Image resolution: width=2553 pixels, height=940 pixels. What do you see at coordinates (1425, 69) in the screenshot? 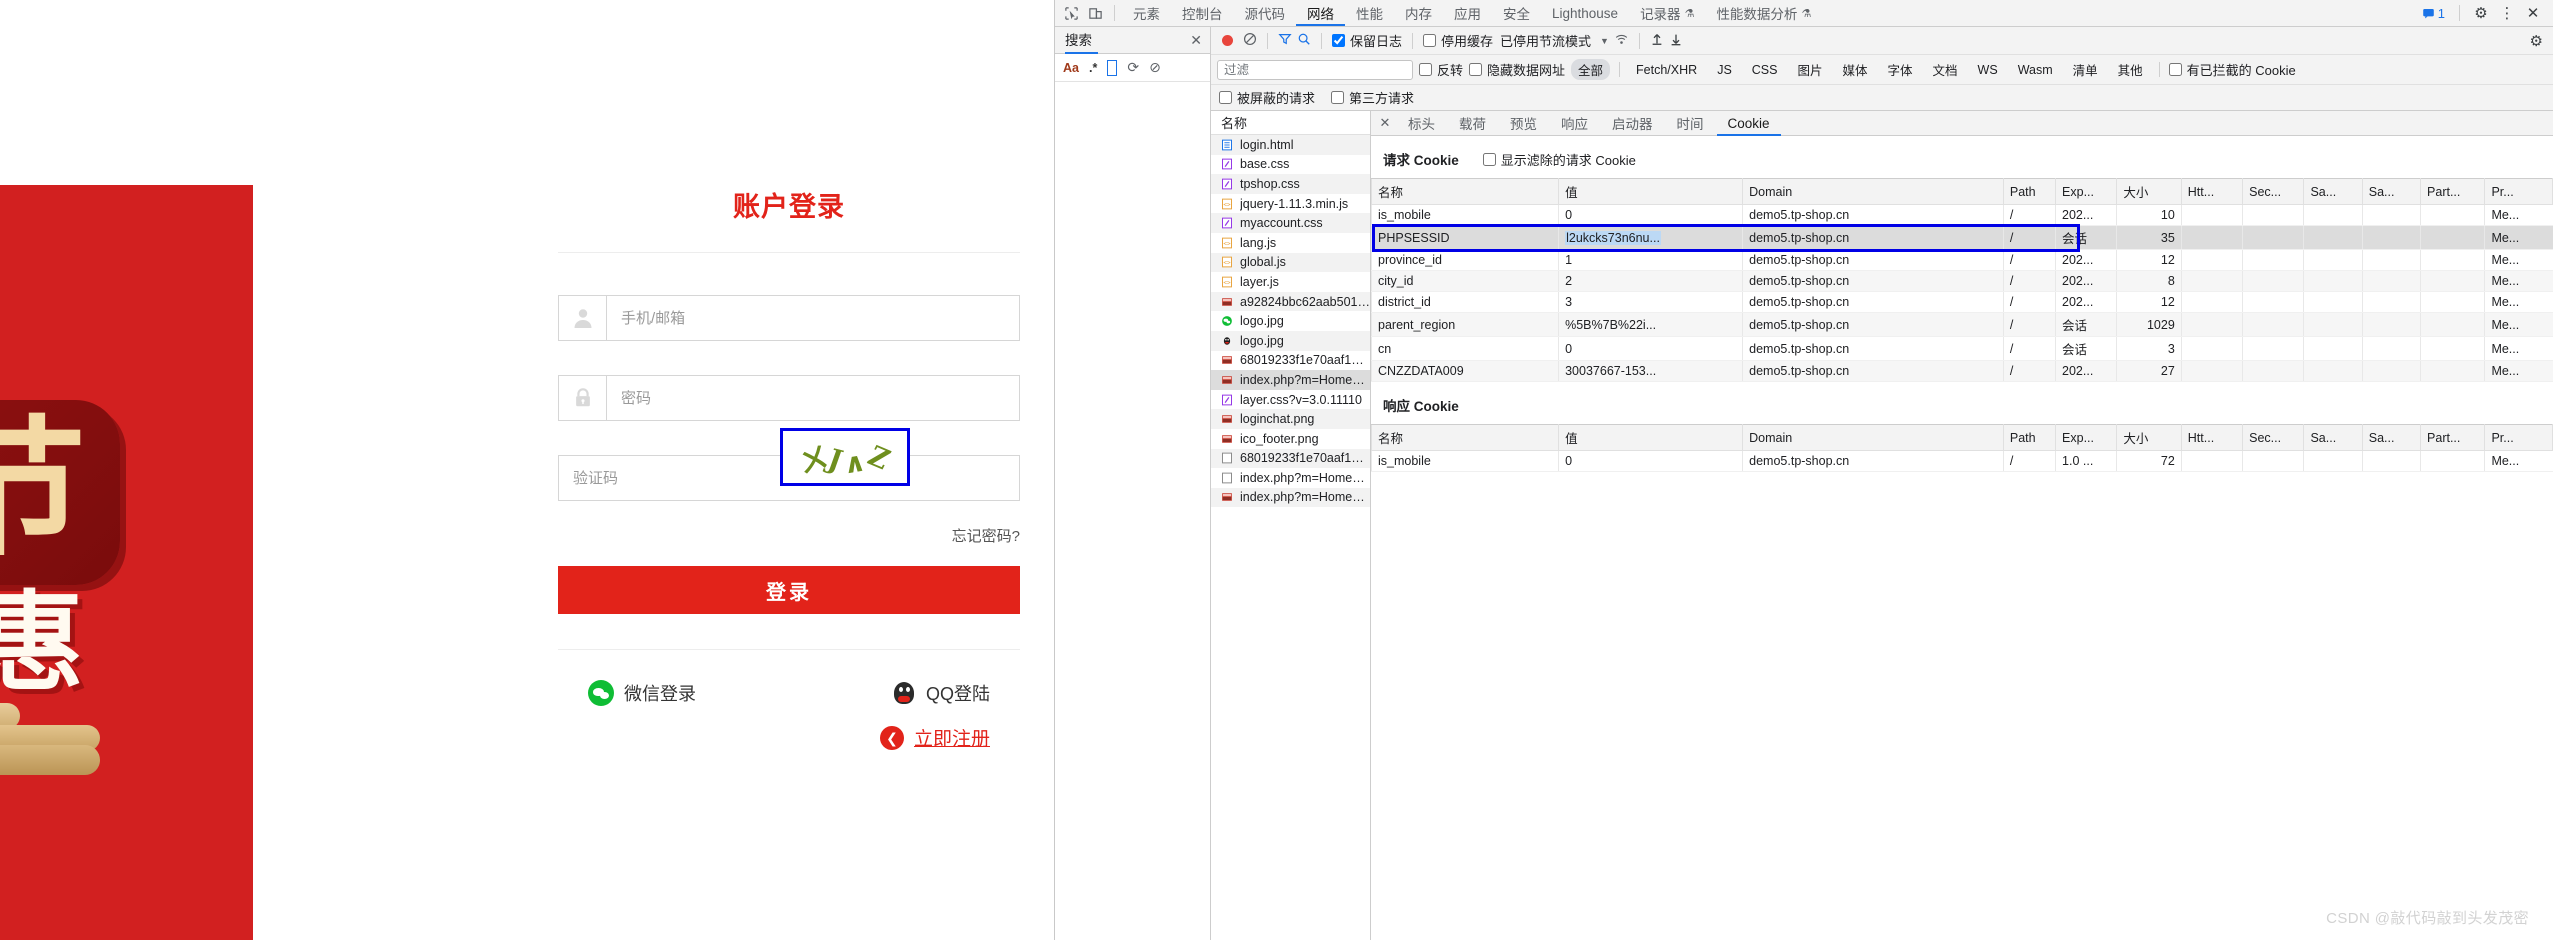
I see `invert-input` at bounding box center [1425, 69].